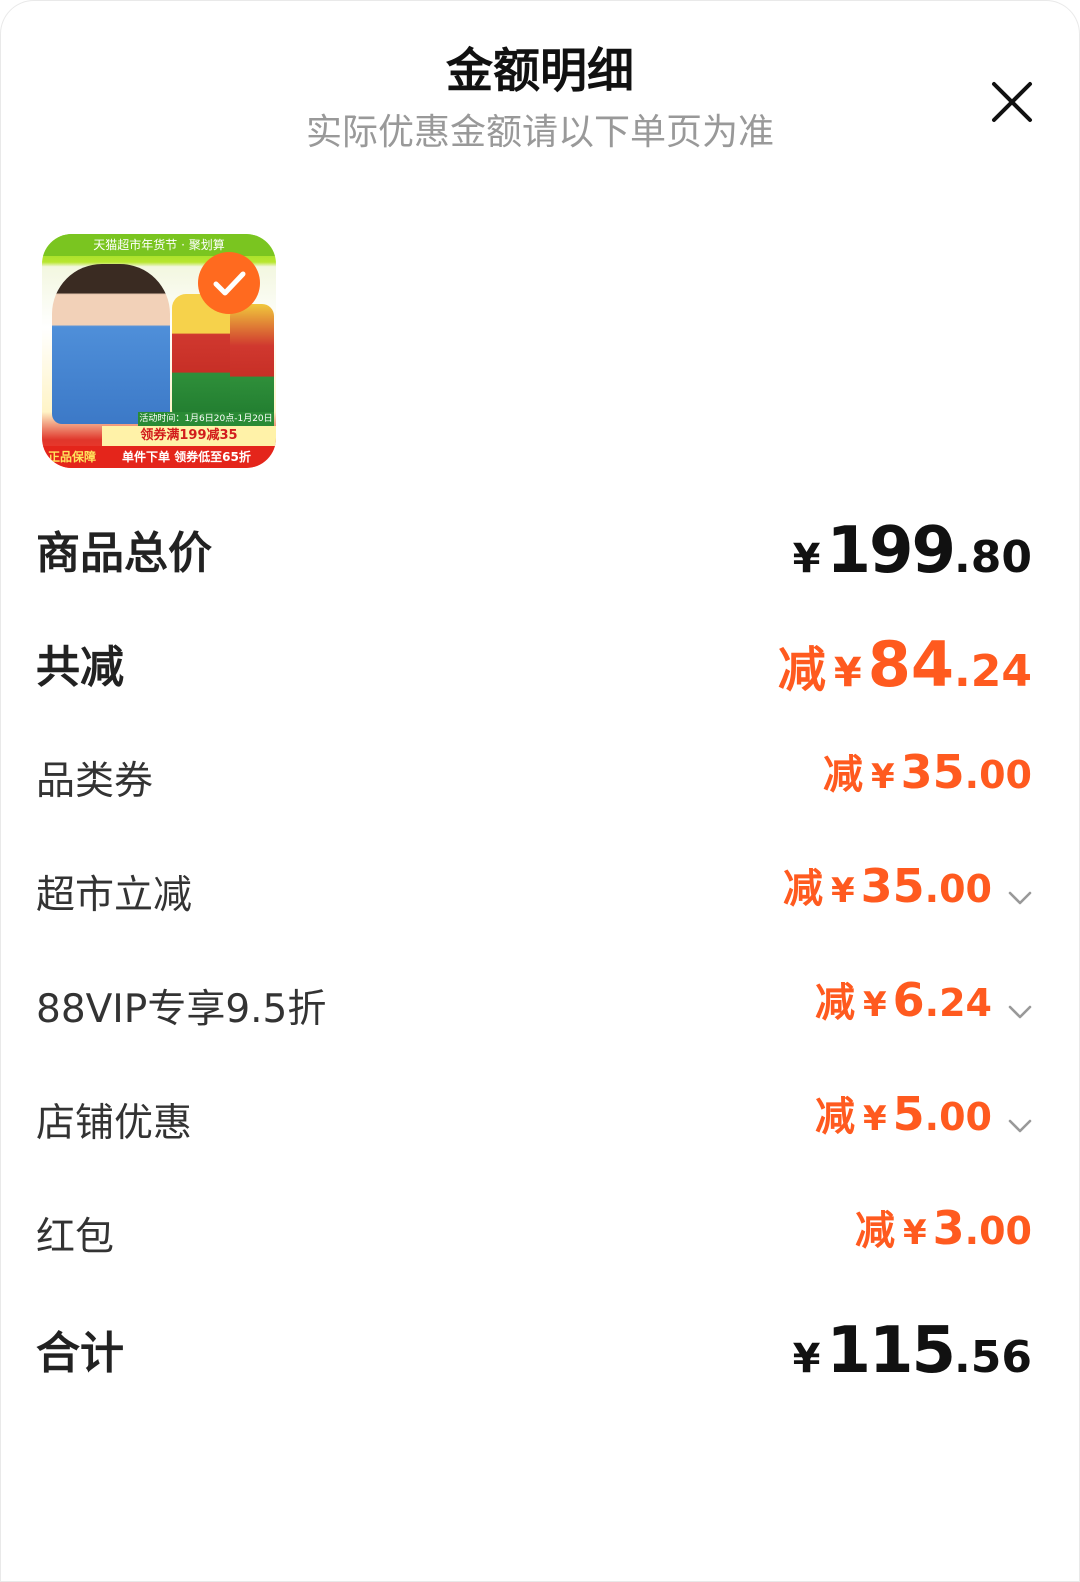 The image size is (1080, 1582). Describe the element at coordinates (891, 1351) in the screenshot. I see `amount-integer: 115` at that location.